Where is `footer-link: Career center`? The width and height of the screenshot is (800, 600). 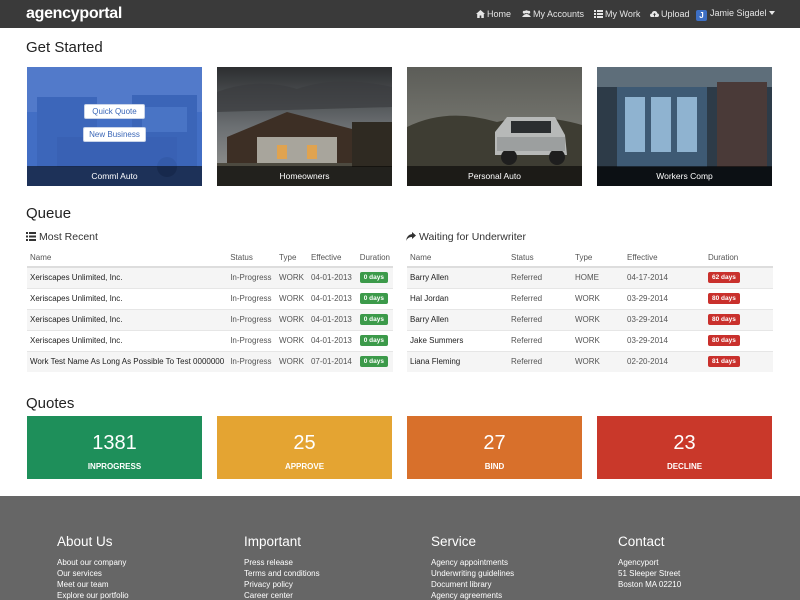
footer-link: Career center is located at coordinates (282, 595).